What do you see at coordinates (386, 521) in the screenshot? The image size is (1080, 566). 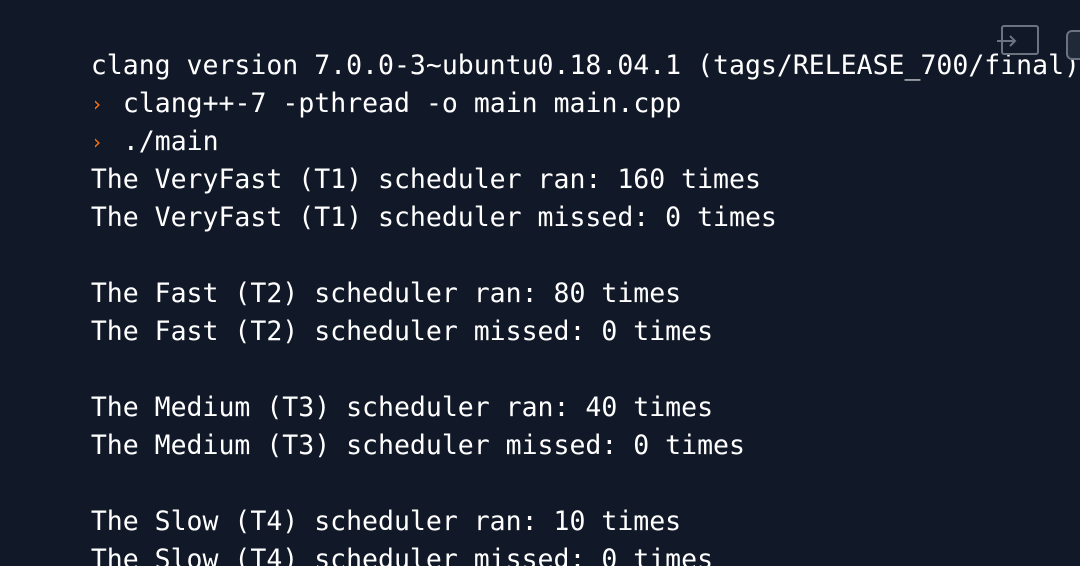 I see `output-text: The Slow (T4) scheduler ran: 10 times` at bounding box center [386, 521].